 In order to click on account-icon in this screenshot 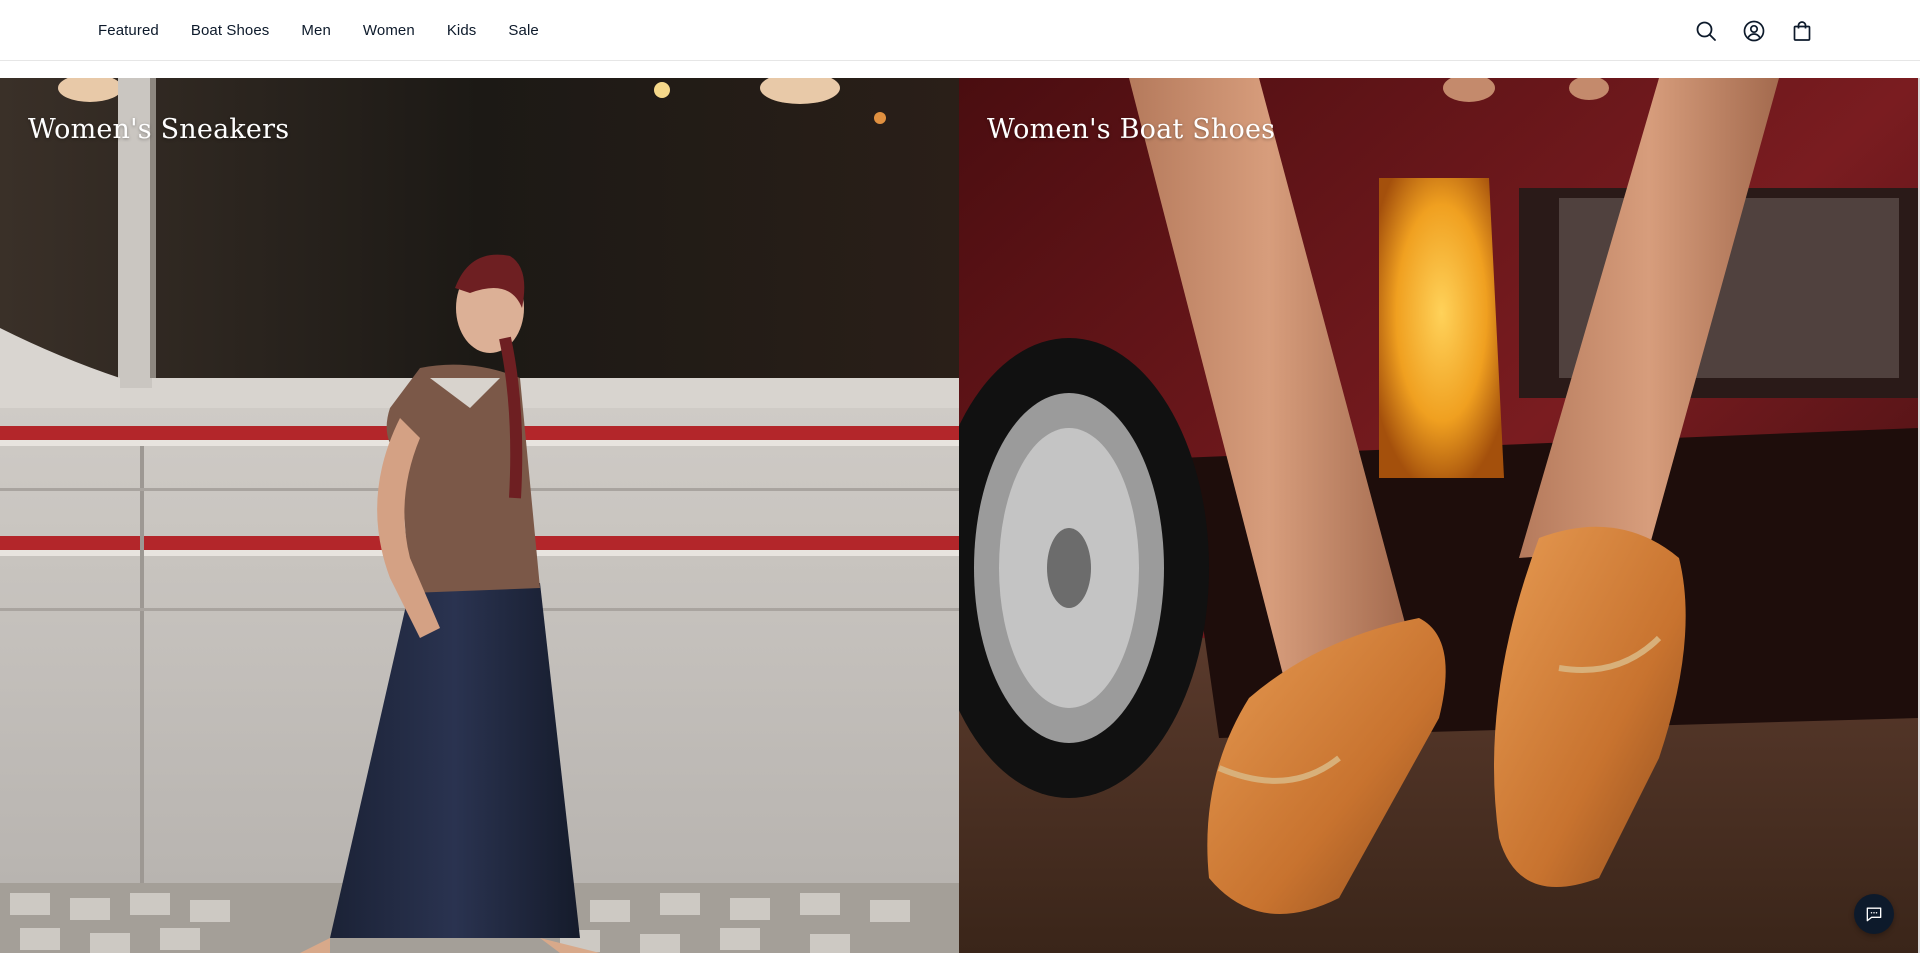, I will do `click(1754, 31)`.